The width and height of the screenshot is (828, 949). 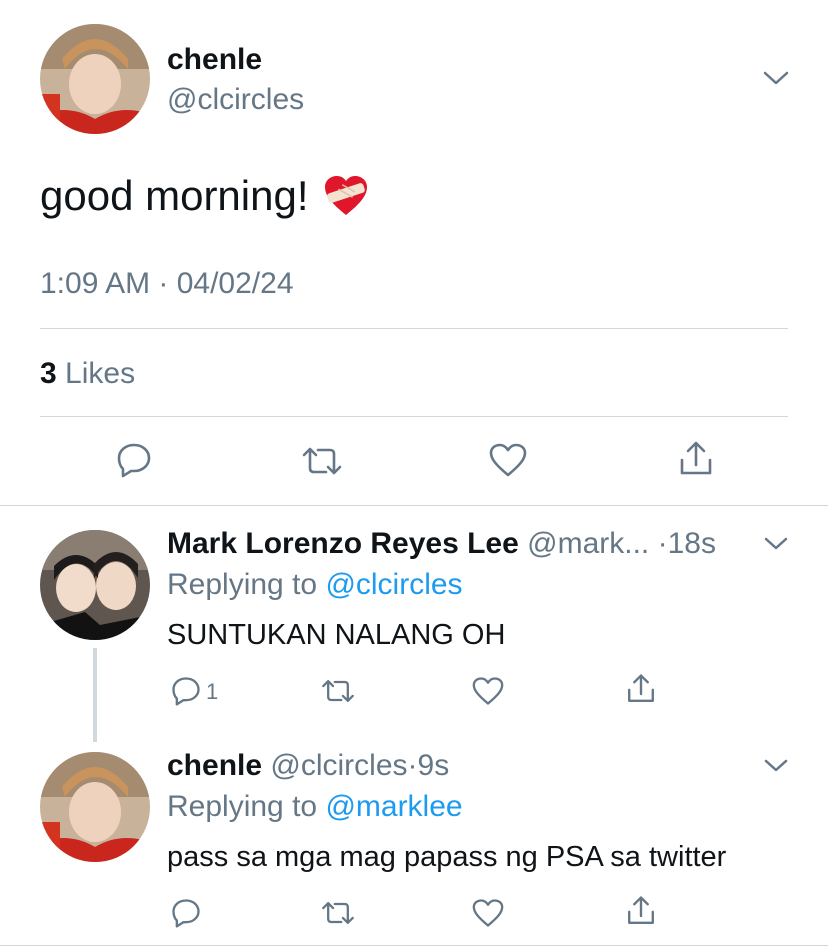 I want to click on thread-line, so click(x=95, y=695).